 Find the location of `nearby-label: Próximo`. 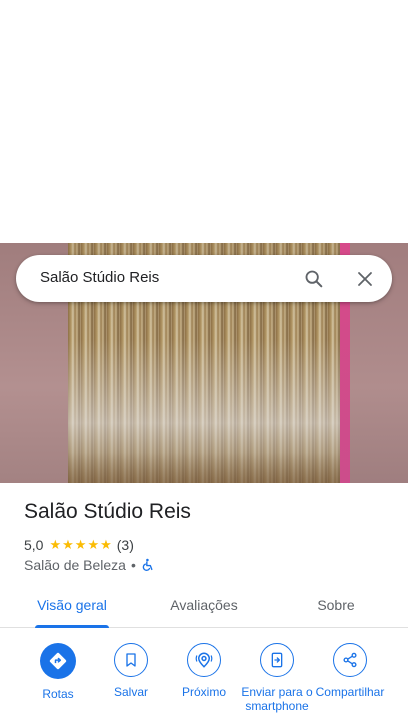

nearby-label: Próximo is located at coordinates (203, 692).